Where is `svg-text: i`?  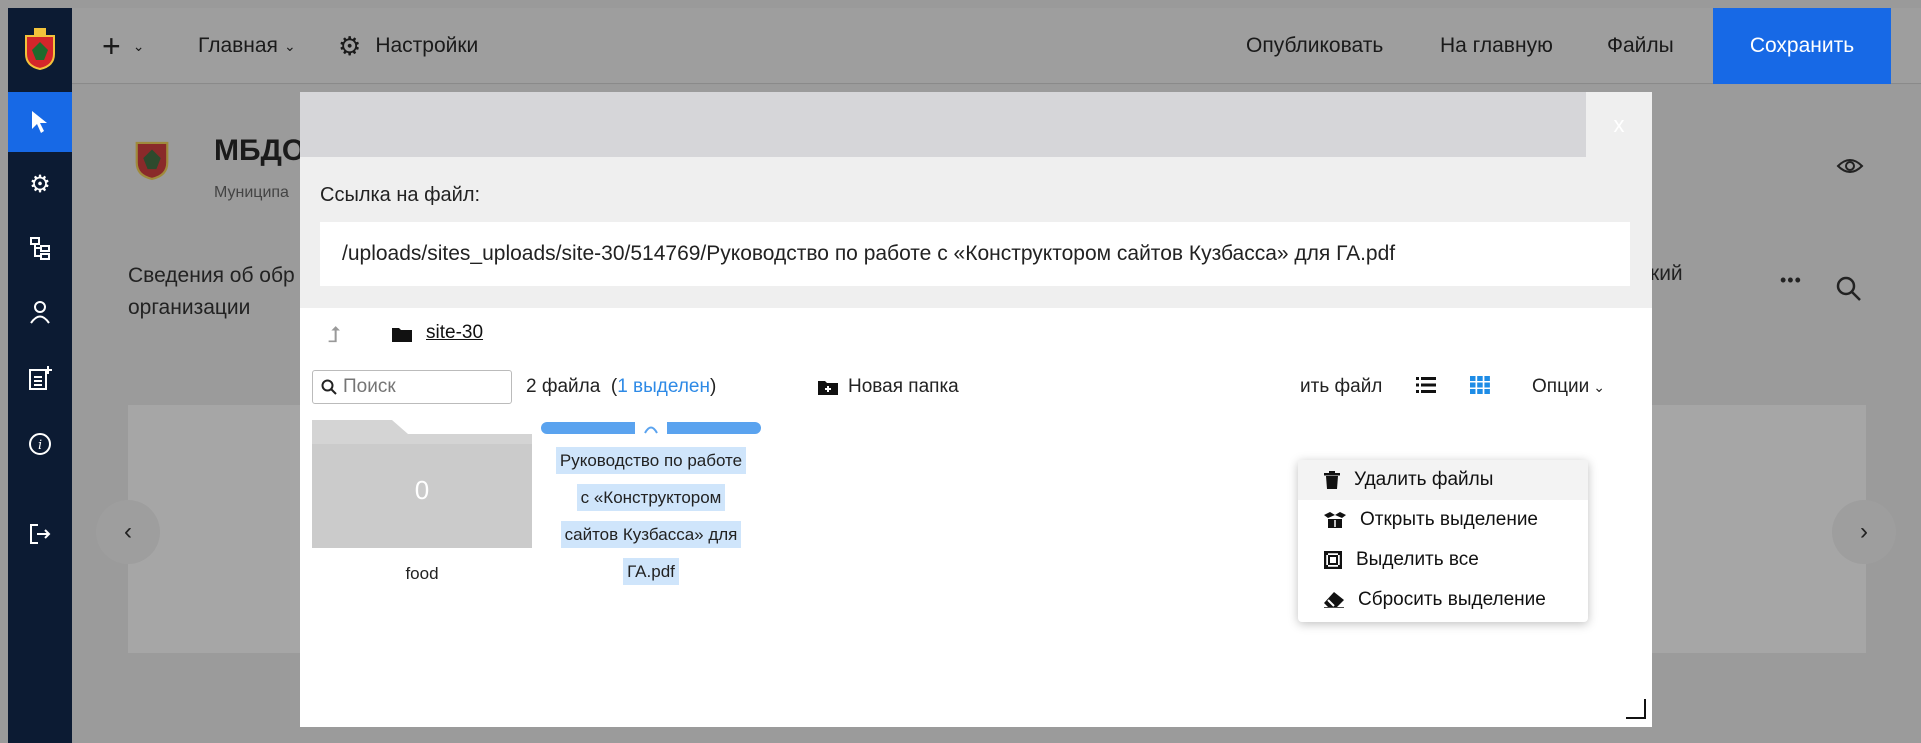
svg-text: i is located at coordinates (40, 445).